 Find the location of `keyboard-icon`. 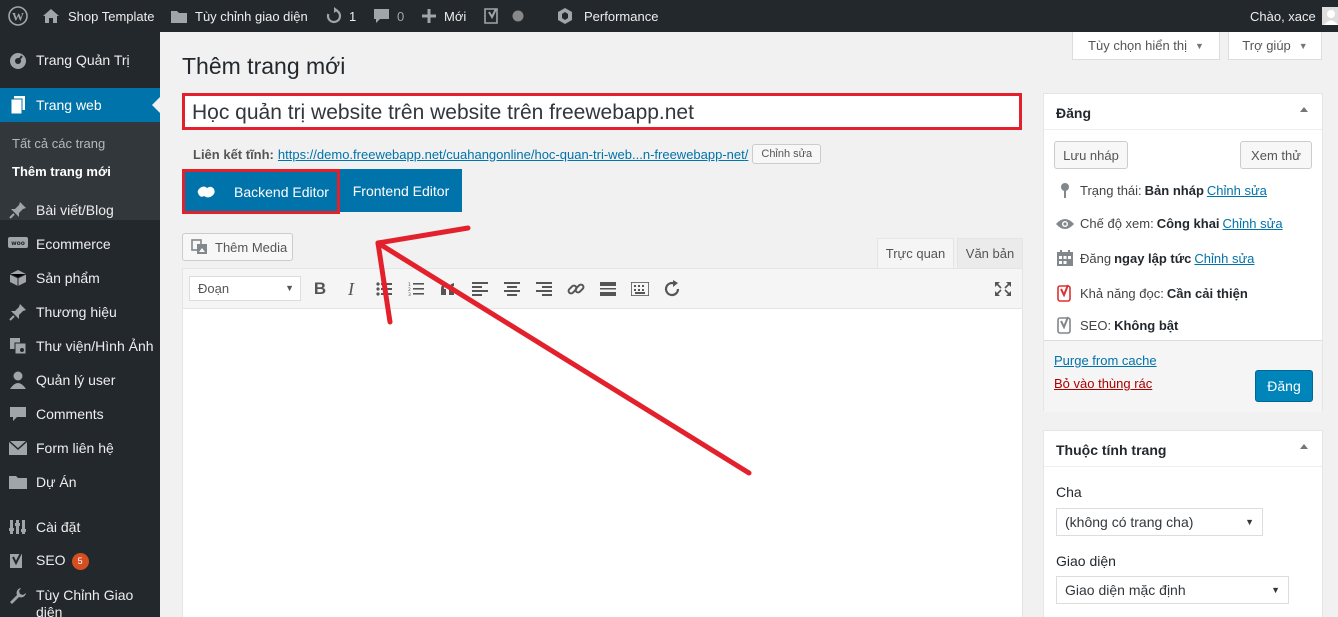

keyboard-icon is located at coordinates (640, 289).